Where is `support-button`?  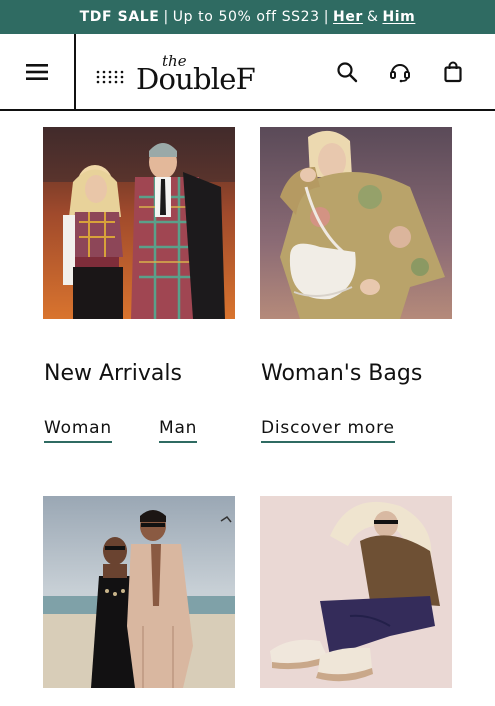 support-button is located at coordinates (400, 72).